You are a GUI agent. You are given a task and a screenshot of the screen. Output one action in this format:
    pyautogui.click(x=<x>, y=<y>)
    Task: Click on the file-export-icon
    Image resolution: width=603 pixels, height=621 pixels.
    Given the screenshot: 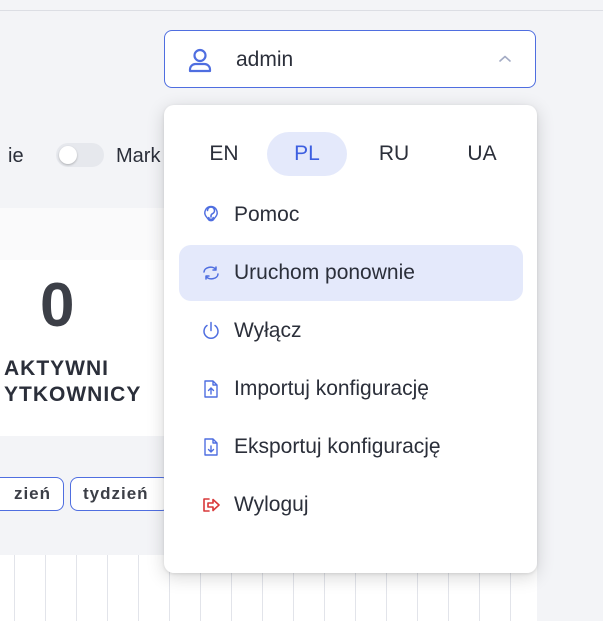 What is the action you would take?
    pyautogui.click(x=211, y=447)
    